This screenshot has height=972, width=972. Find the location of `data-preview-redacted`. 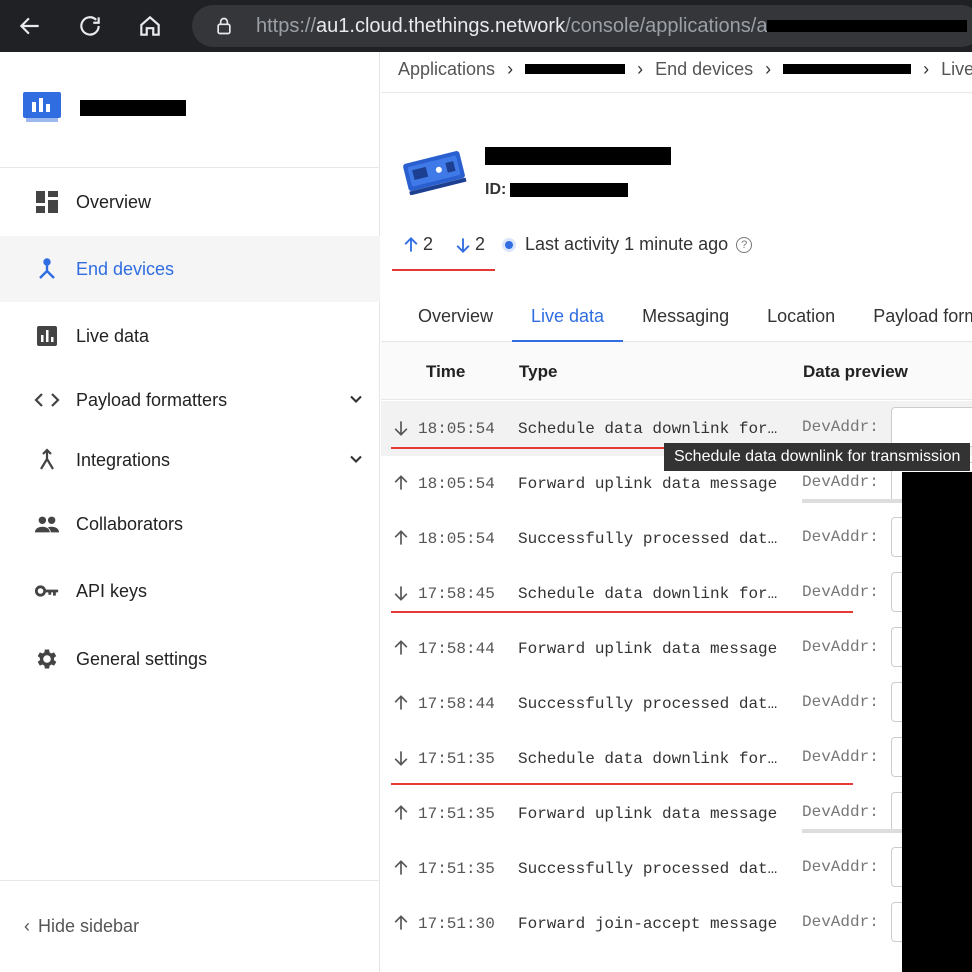

data-preview-redacted is located at coordinates (937, 722).